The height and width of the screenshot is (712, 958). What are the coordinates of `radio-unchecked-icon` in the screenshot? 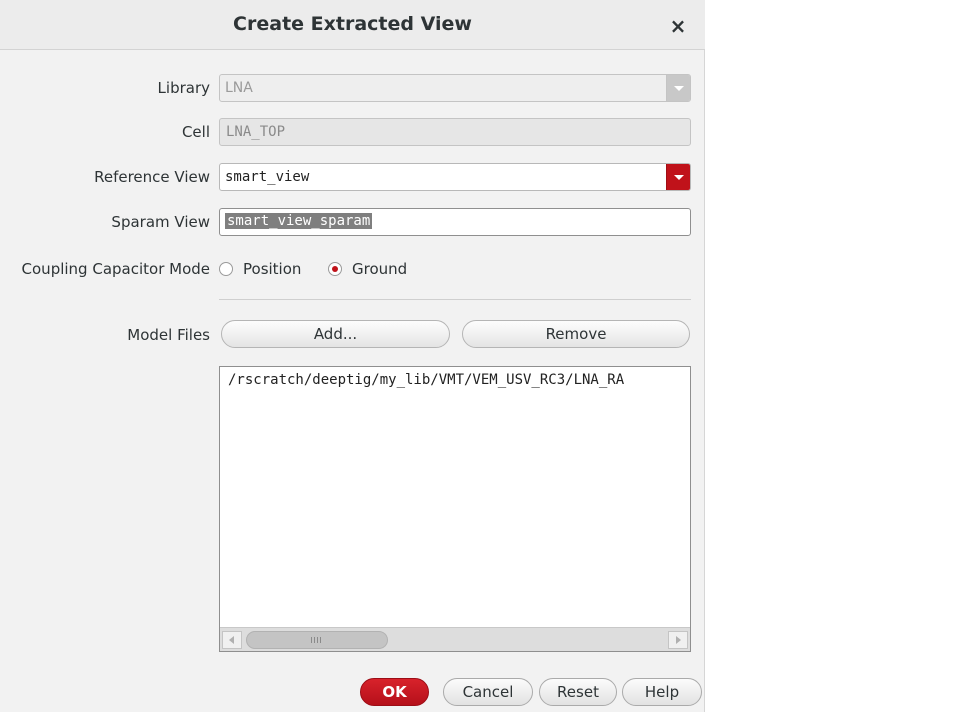 It's located at (226, 269).